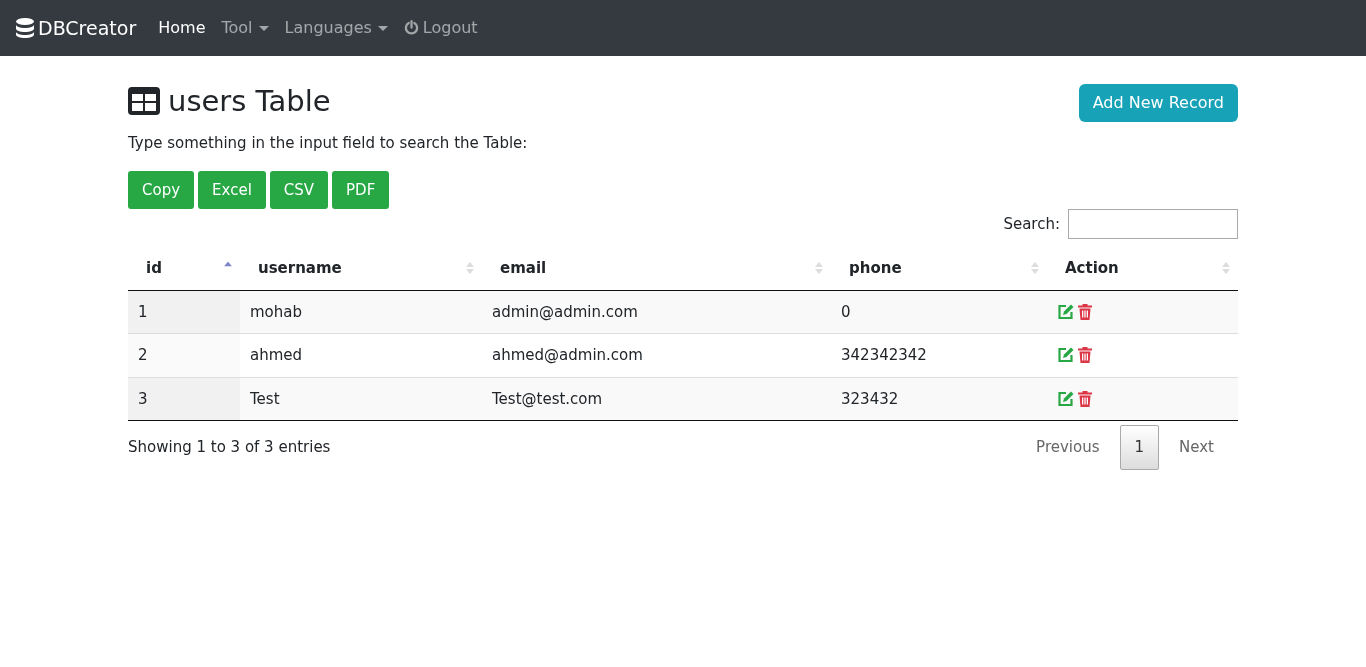 The width and height of the screenshot is (1366, 667). I want to click on table-cell: 1, so click(184, 312).